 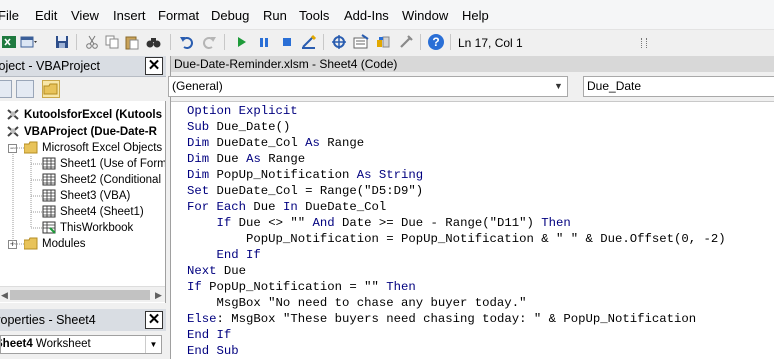 What do you see at coordinates (46, 15) in the screenshot?
I see `menu-edit: Edit` at bounding box center [46, 15].